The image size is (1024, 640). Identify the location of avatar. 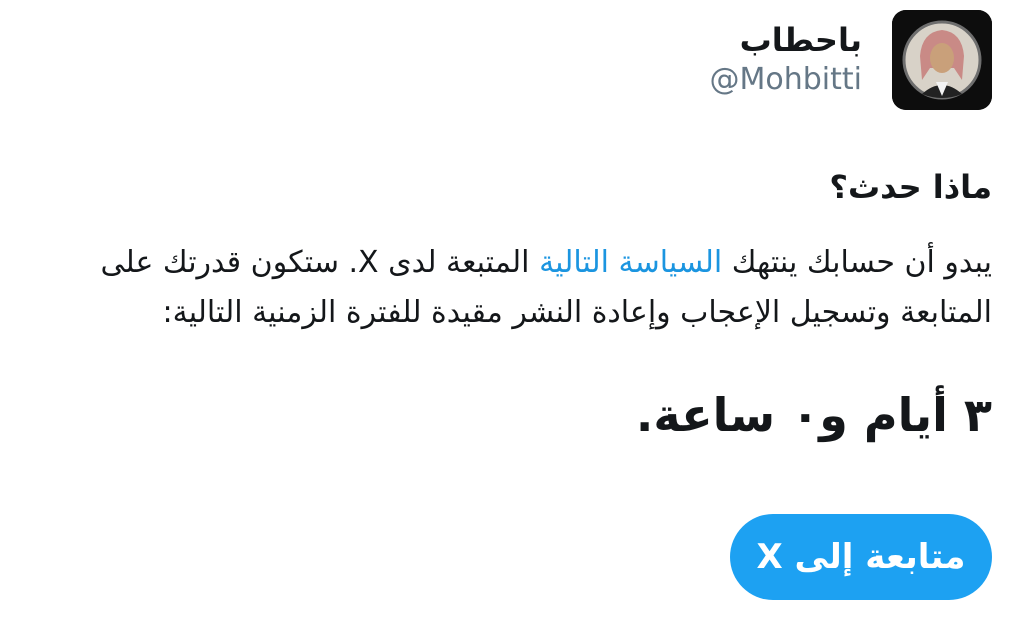
(942, 60).